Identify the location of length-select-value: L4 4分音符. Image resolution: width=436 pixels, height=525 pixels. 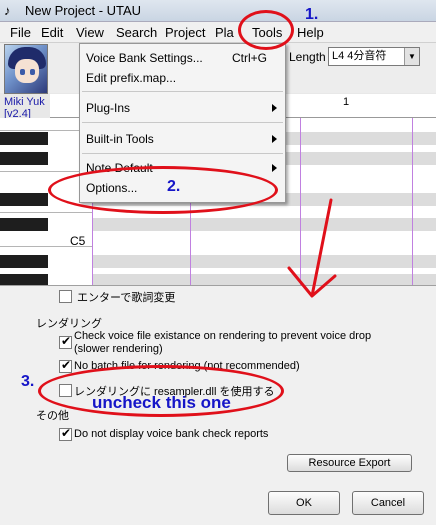
(359, 56).